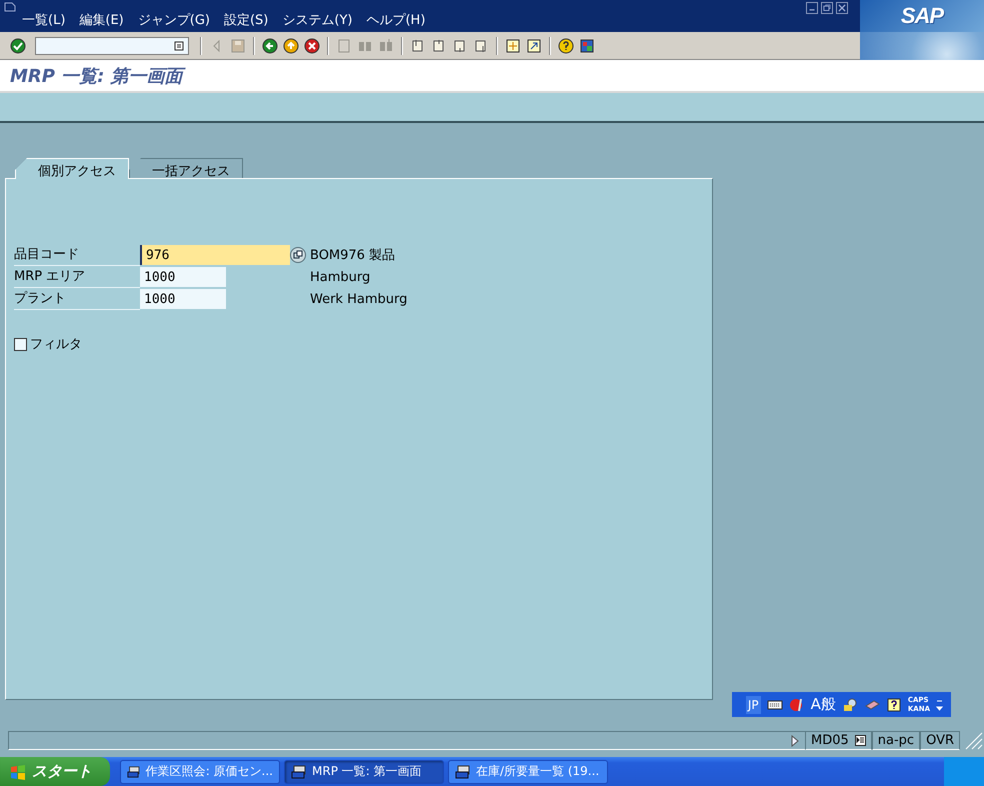  I want to click on new-session-icon, so click(513, 46).